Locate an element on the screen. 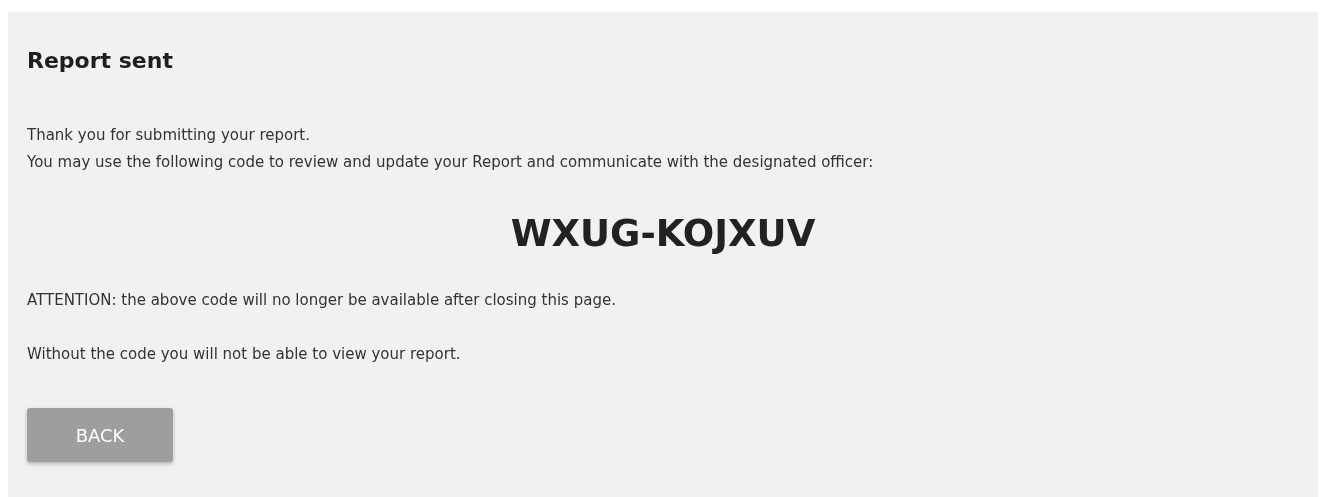 Image resolution: width=1330 pixels, height=497 pixels. notice-text: Without the code you will not be able to view your report. is located at coordinates (244, 354).